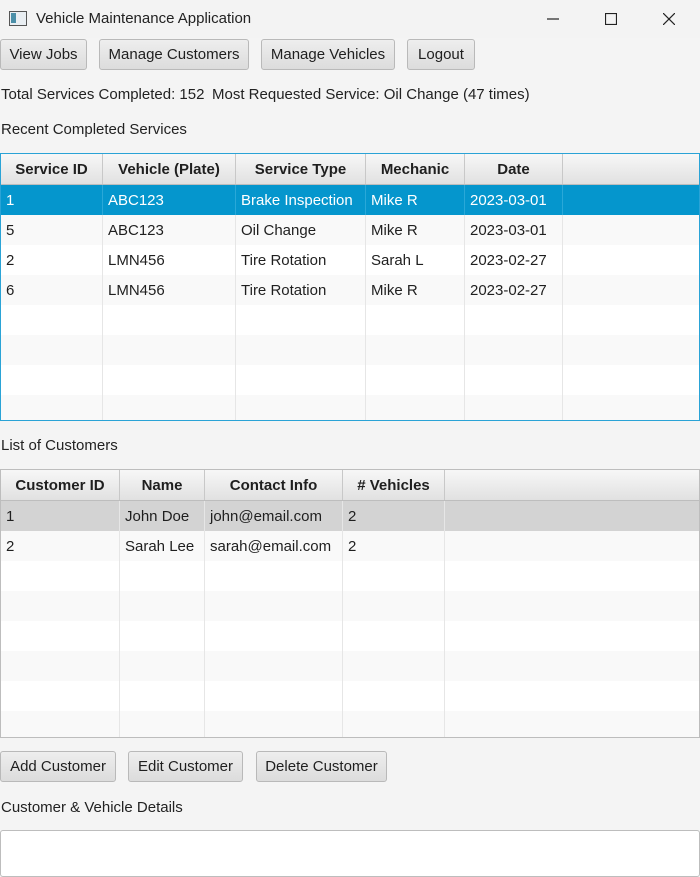  What do you see at coordinates (92, 807) in the screenshot?
I see `details-label: Customer & Vehicle Details` at bounding box center [92, 807].